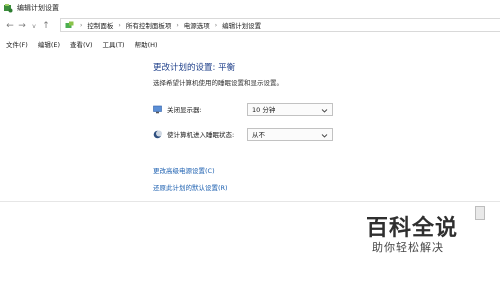  I want to click on menu-help: 帮助(H), so click(146, 44).